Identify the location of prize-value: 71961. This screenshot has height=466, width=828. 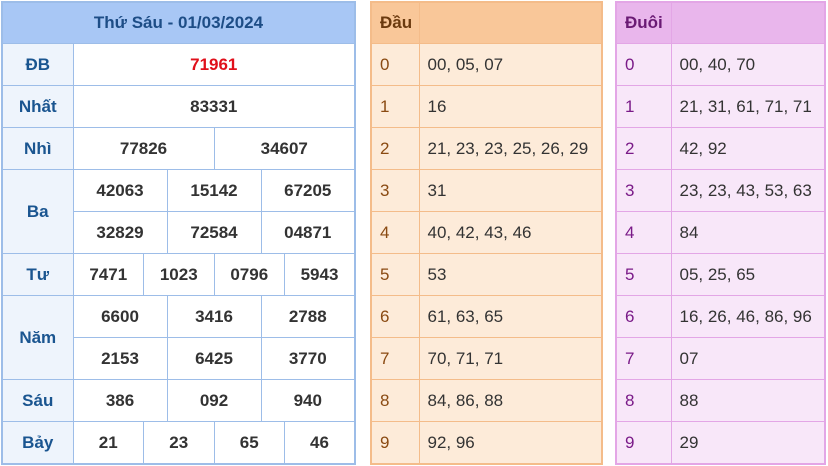
(214, 64).